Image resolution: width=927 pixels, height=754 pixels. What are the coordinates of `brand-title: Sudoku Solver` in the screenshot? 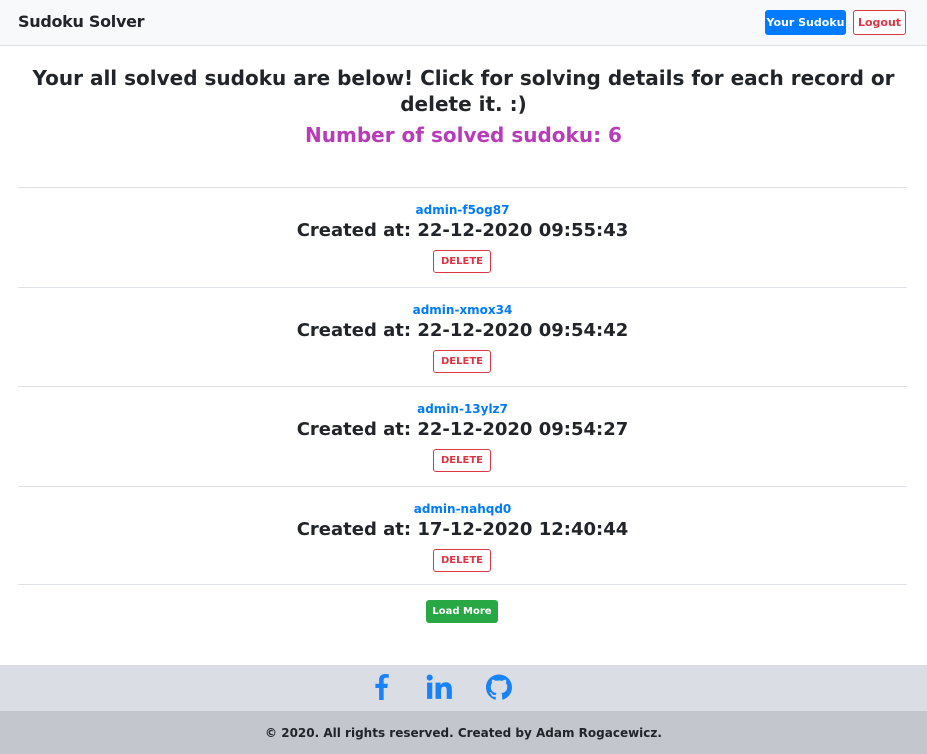 It's located at (81, 21).